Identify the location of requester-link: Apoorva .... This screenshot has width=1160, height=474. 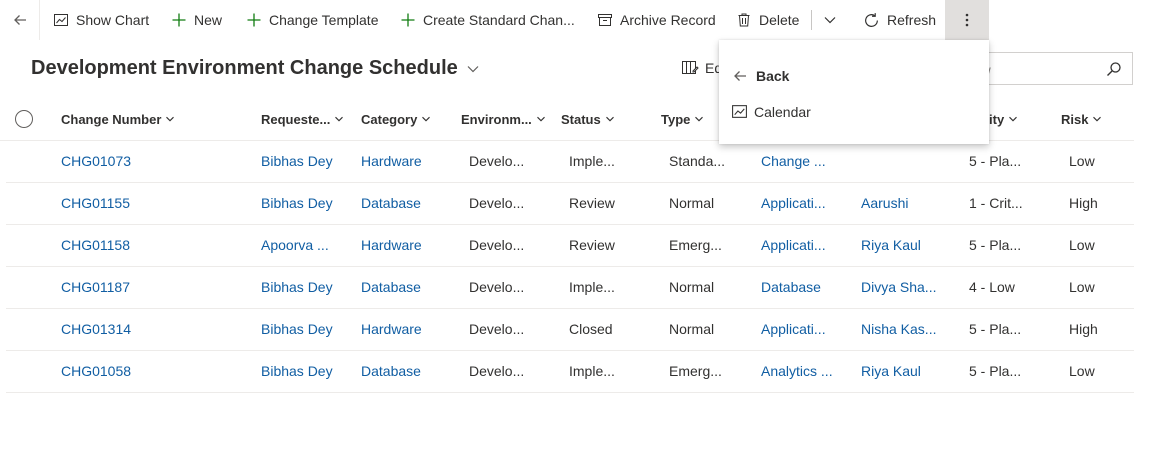
(295, 245).